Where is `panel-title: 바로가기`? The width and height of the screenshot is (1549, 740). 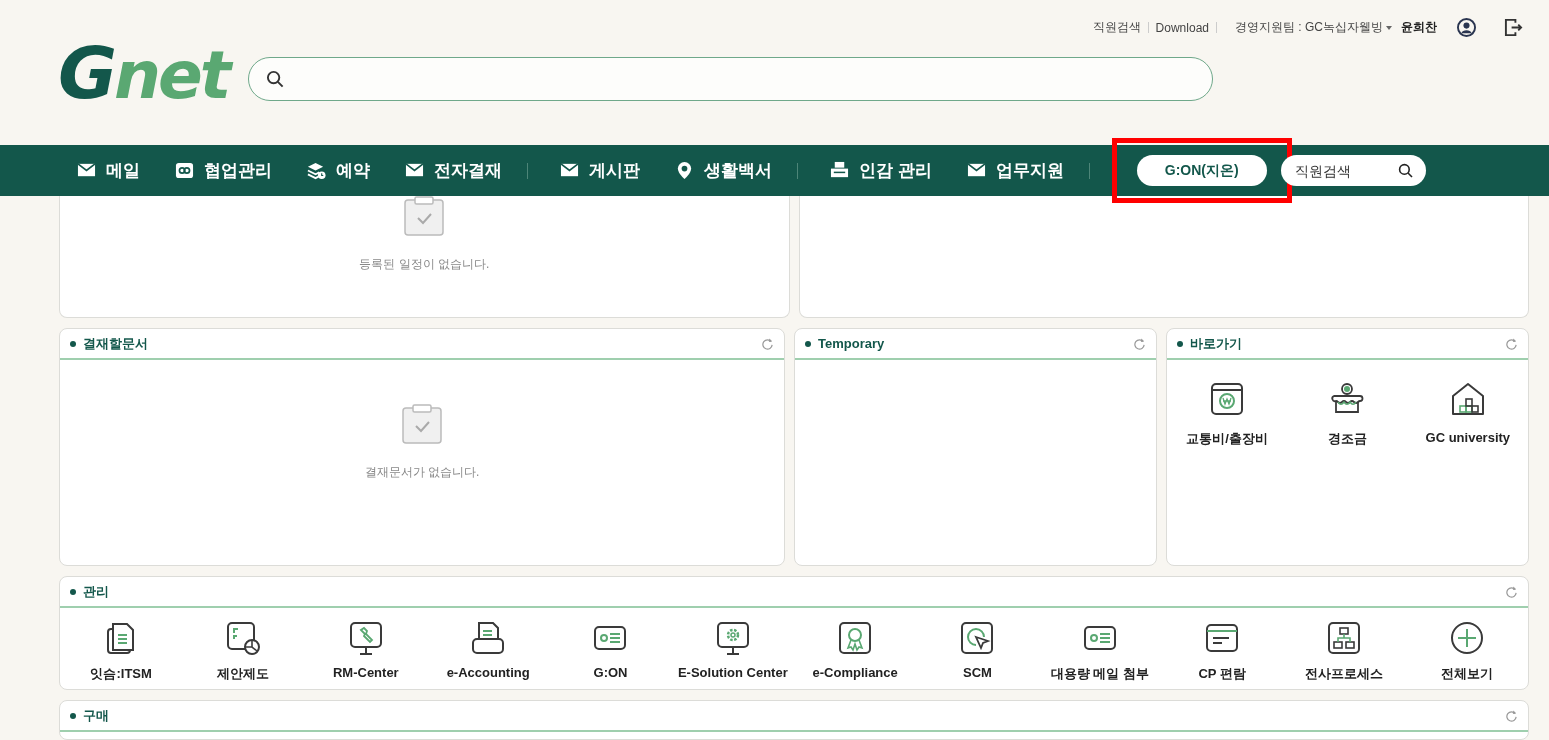
panel-title: 바로가기 is located at coordinates (1216, 343).